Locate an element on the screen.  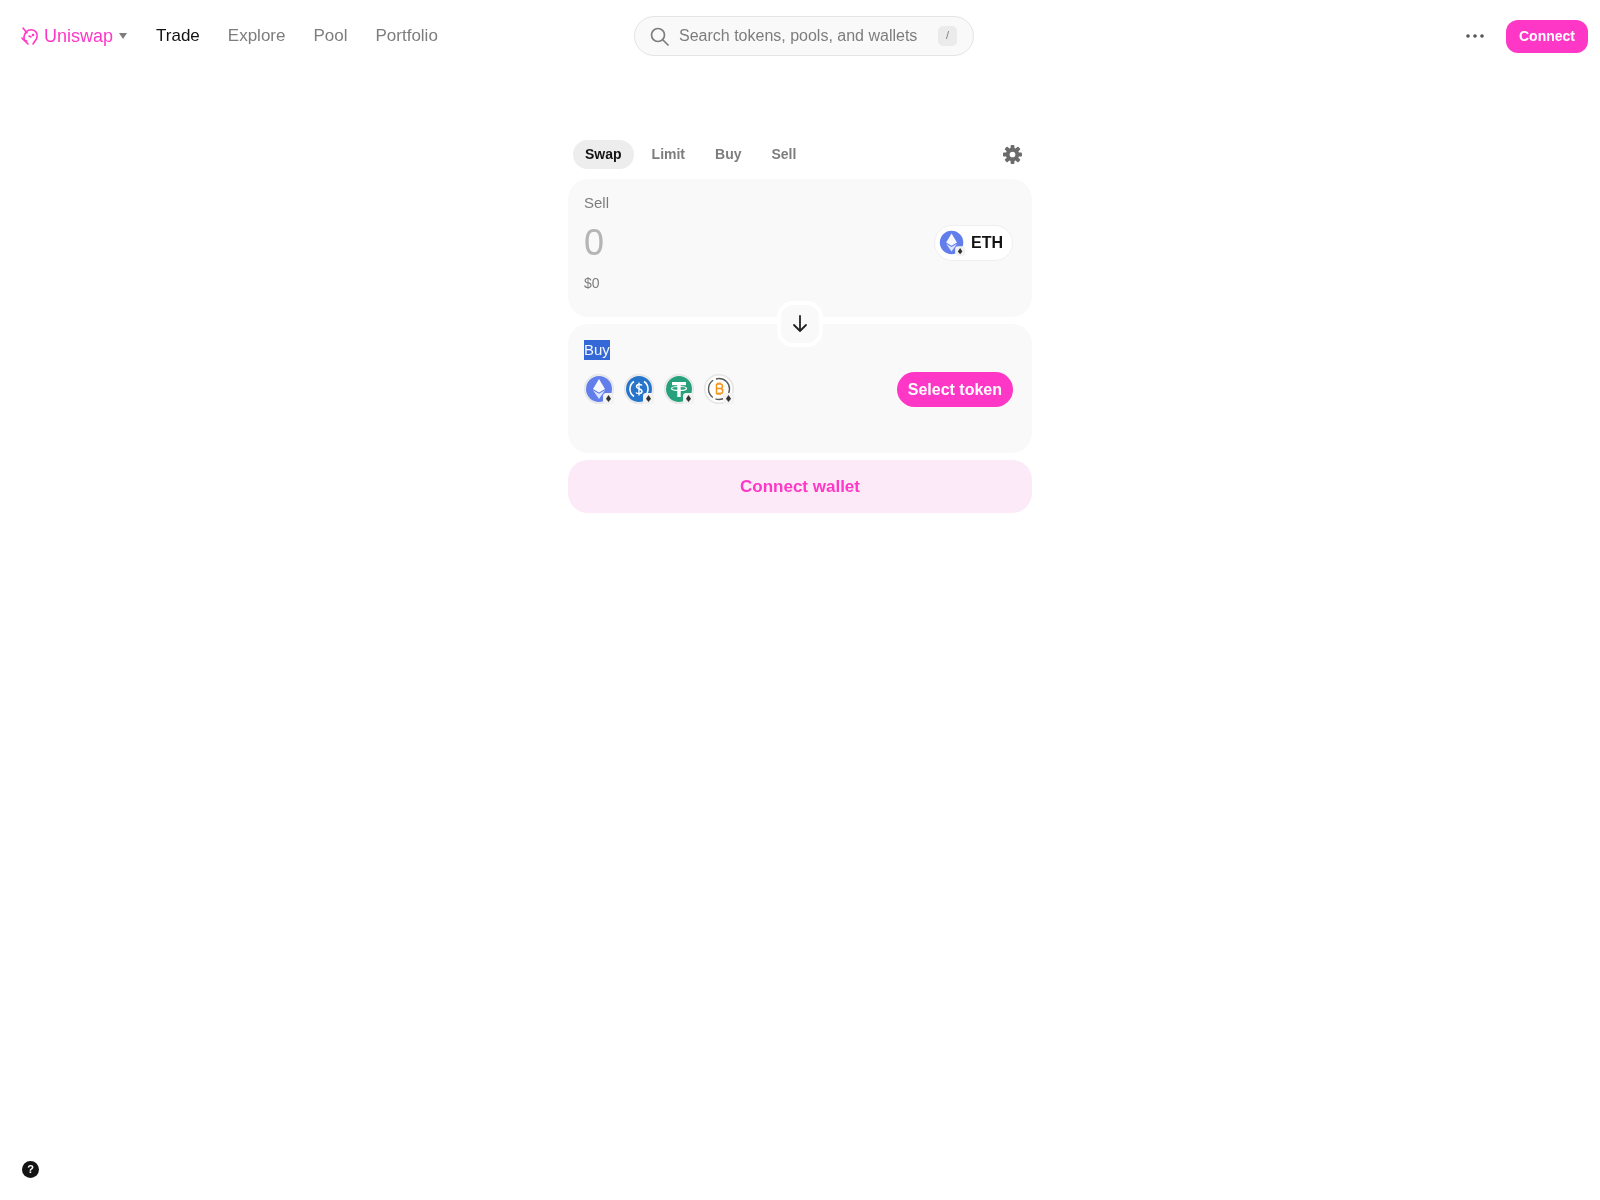
shortcut-key: / is located at coordinates (947, 36).